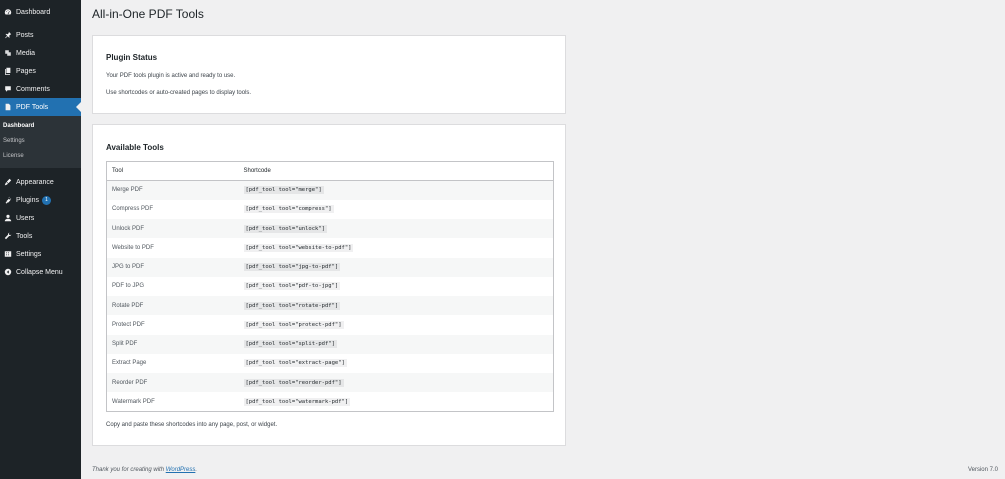 This screenshot has width=1005, height=479. What do you see at coordinates (46, 200) in the screenshot?
I see `plugins-update-badge: 1` at bounding box center [46, 200].